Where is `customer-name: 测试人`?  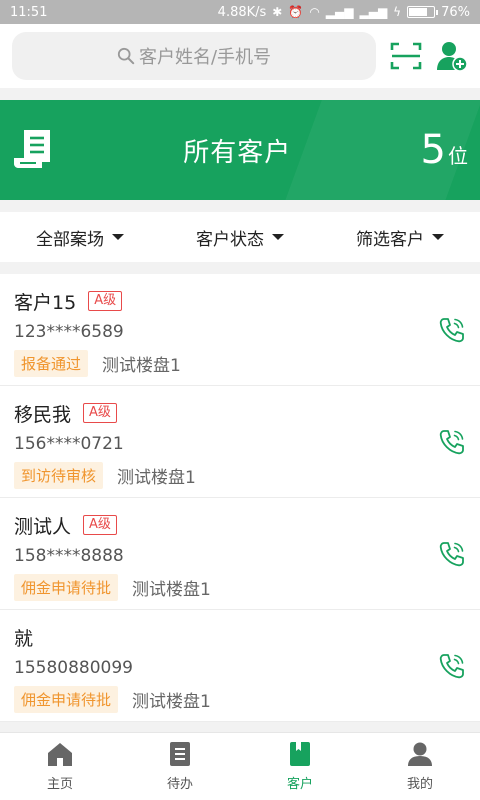 customer-name: 测试人 is located at coordinates (43, 526).